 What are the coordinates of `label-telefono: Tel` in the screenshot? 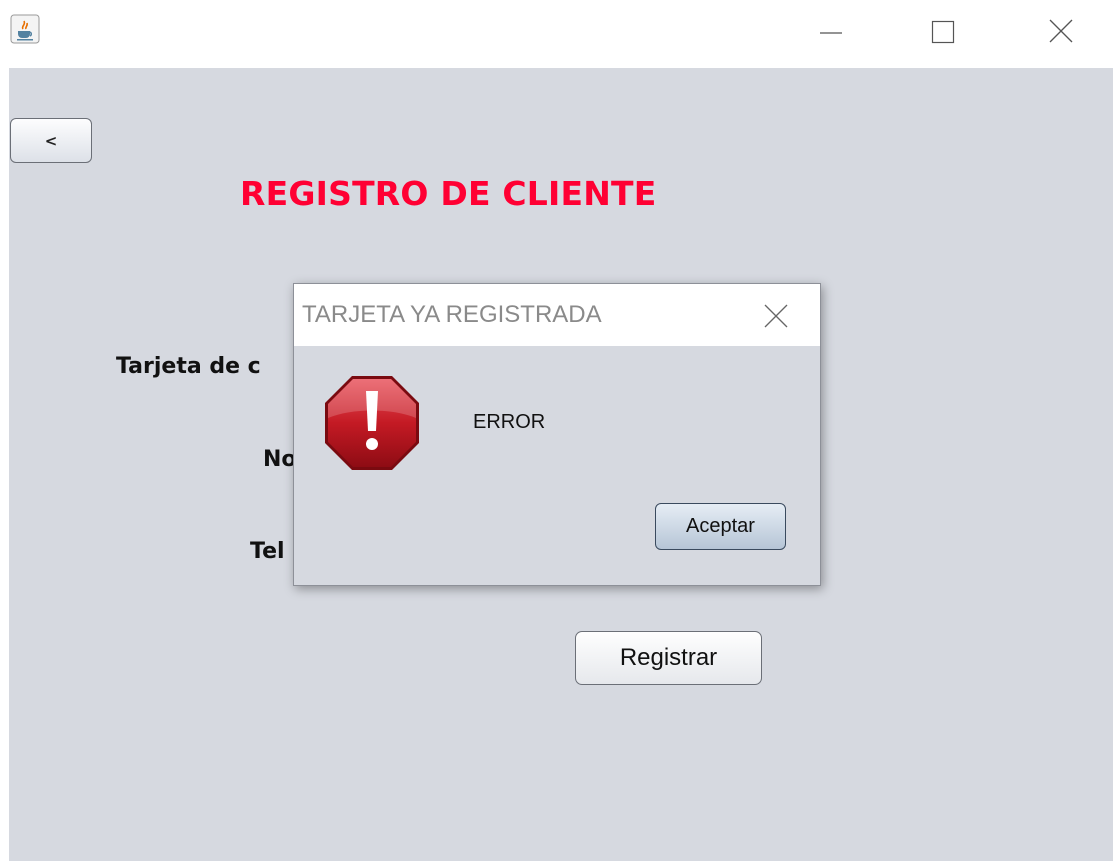 It's located at (267, 551).